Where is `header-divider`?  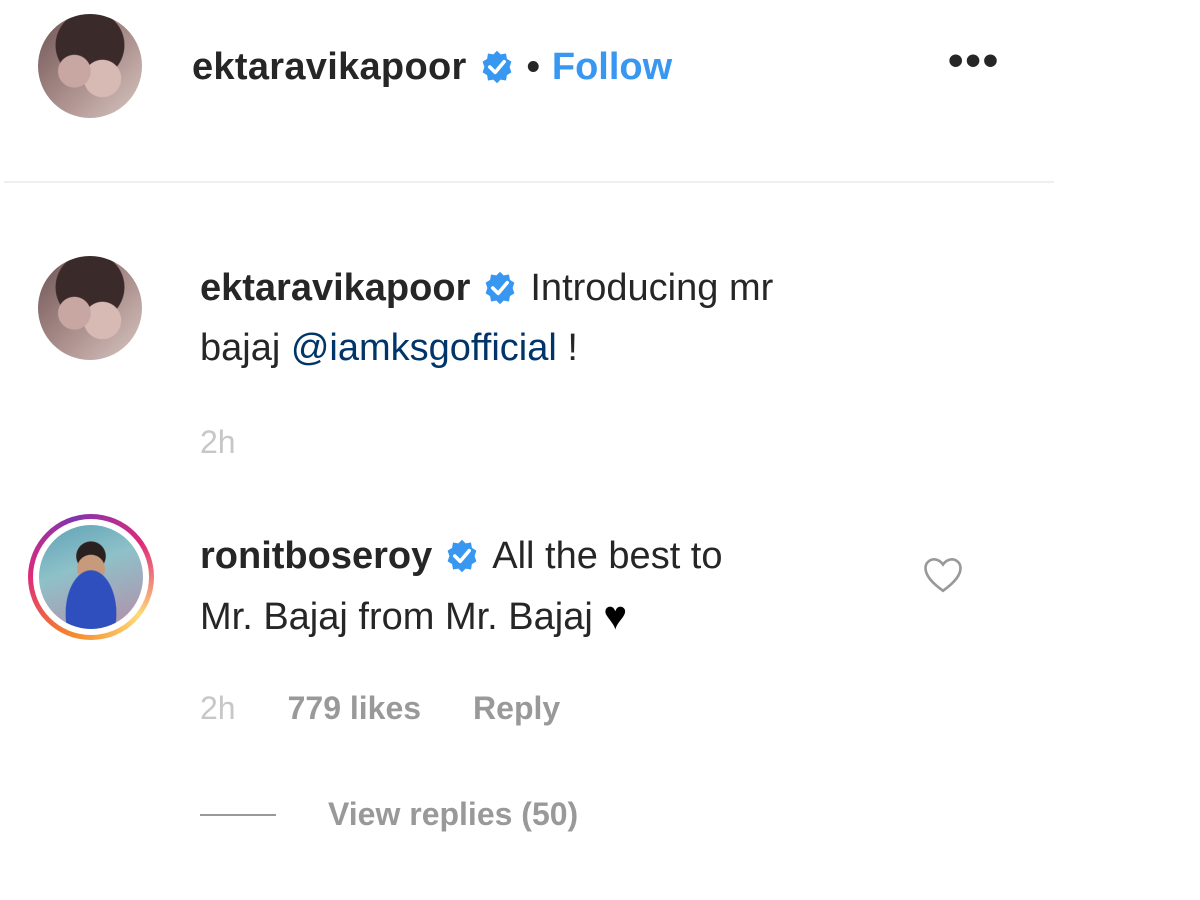 header-divider is located at coordinates (529, 182).